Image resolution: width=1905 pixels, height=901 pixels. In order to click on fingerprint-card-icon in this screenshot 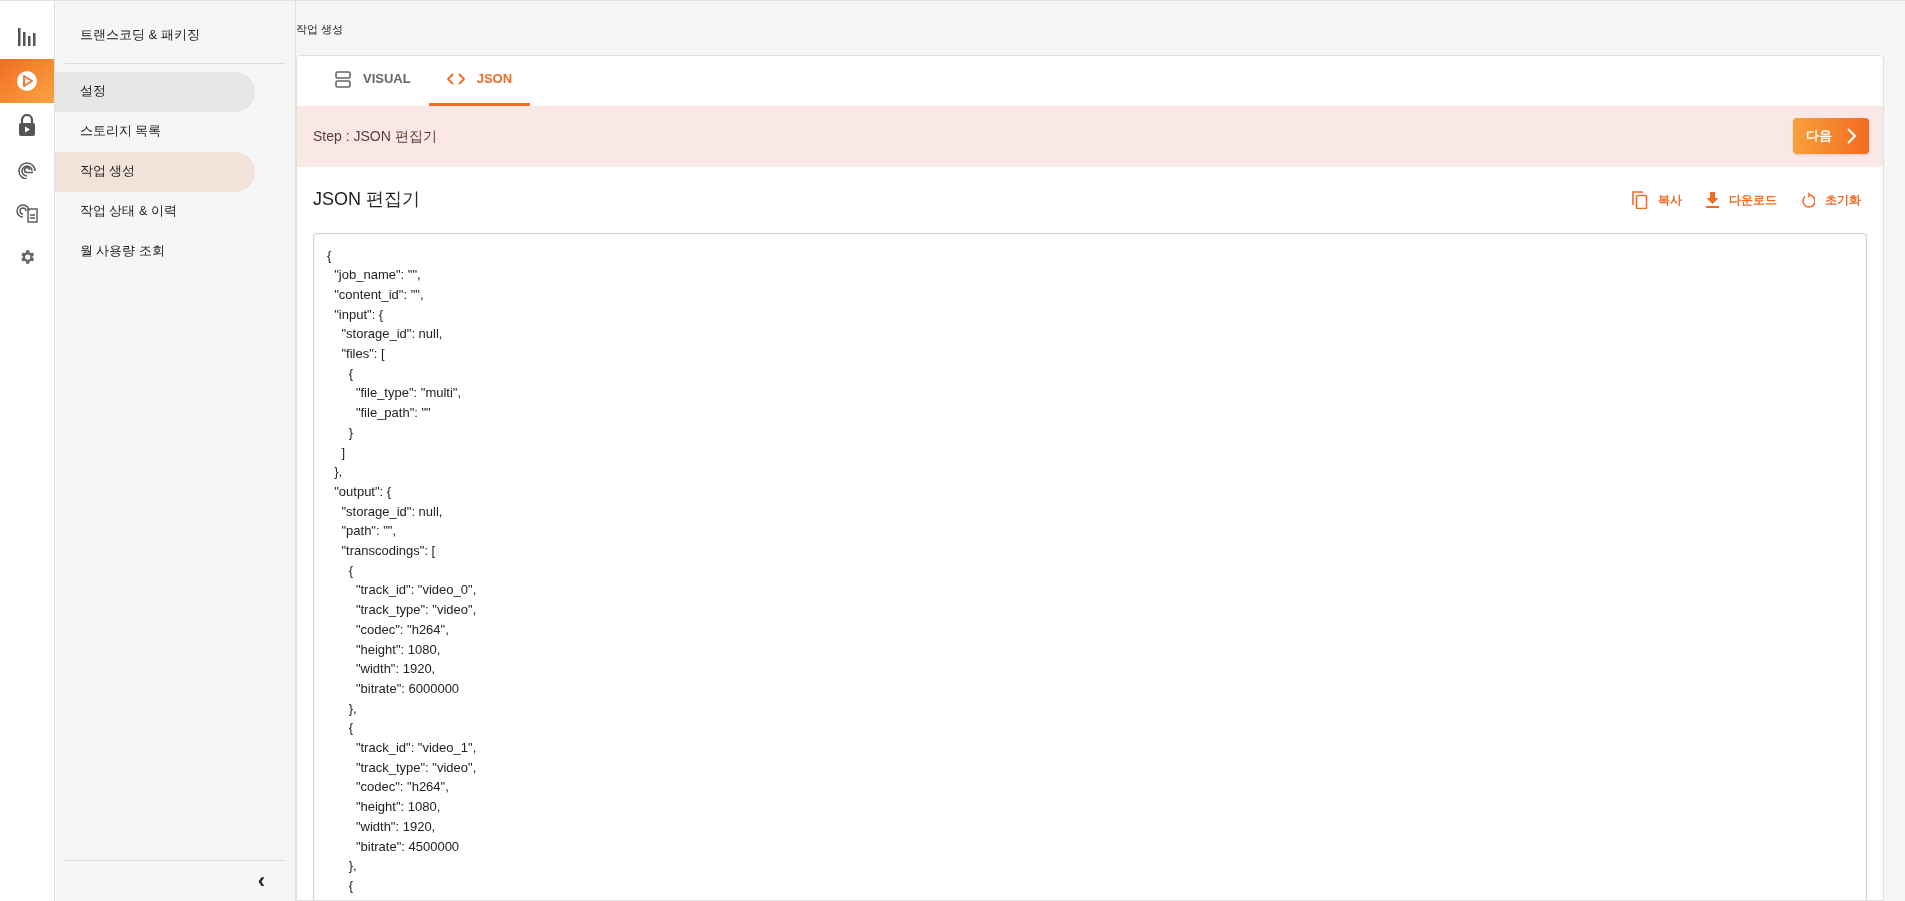, I will do `click(27, 213)`.